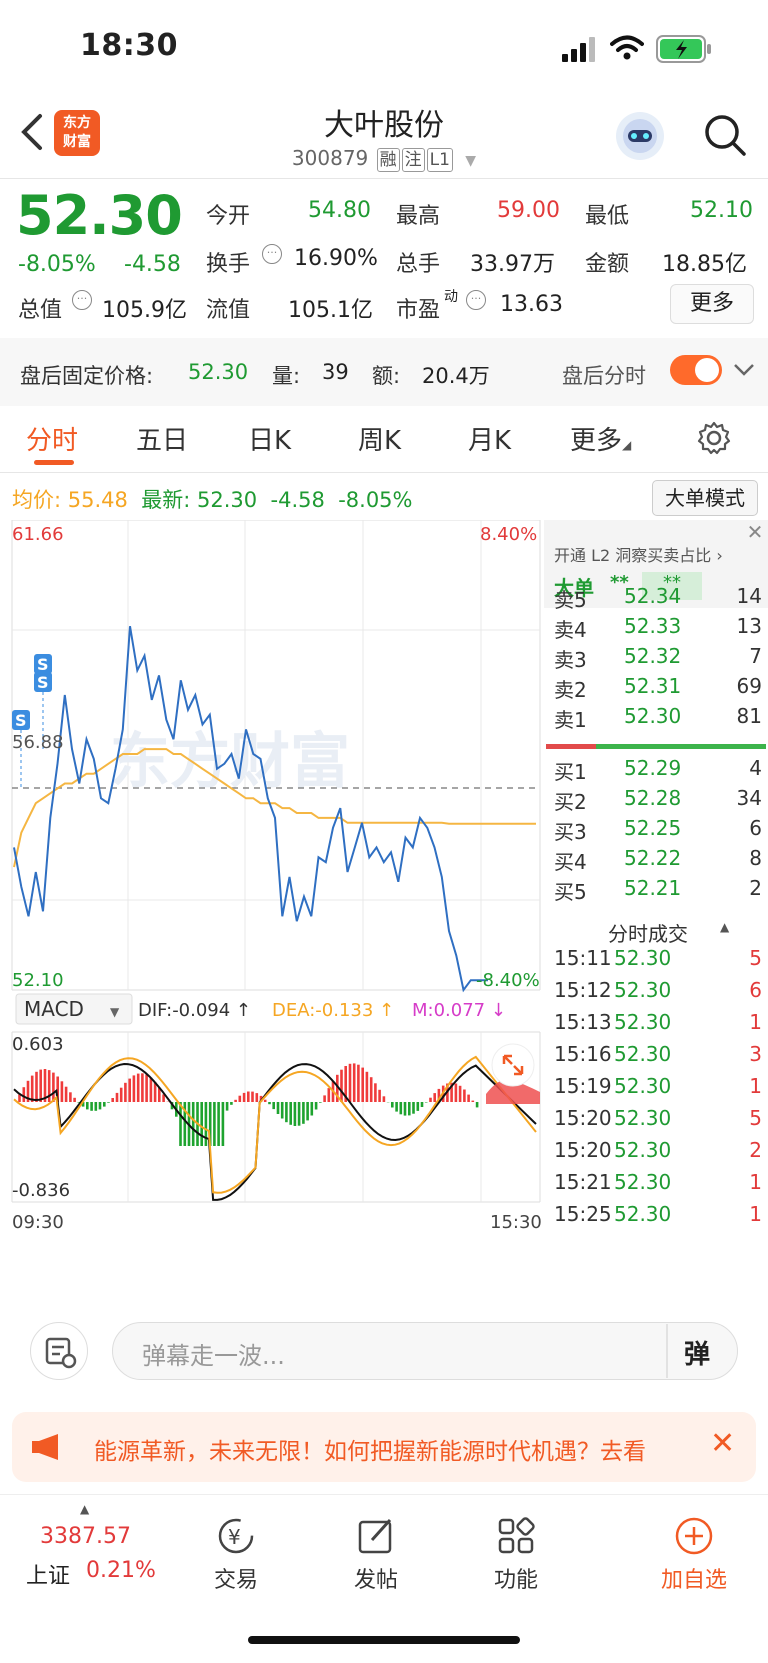 The image size is (768, 1663). I want to click on nav-post: 发帖, so click(376, 1554).